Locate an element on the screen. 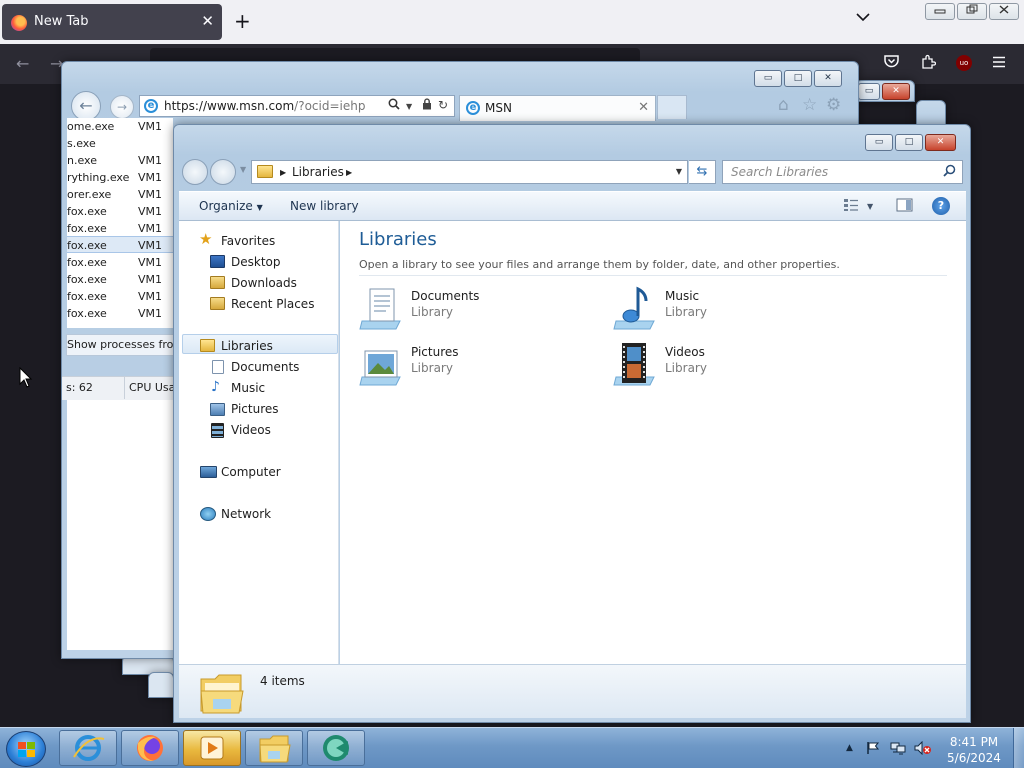  explorer-back-button is located at coordinates (195, 172).